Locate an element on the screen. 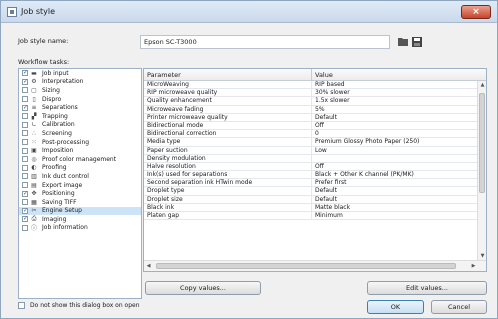  save-disk-icon is located at coordinates (417, 42).